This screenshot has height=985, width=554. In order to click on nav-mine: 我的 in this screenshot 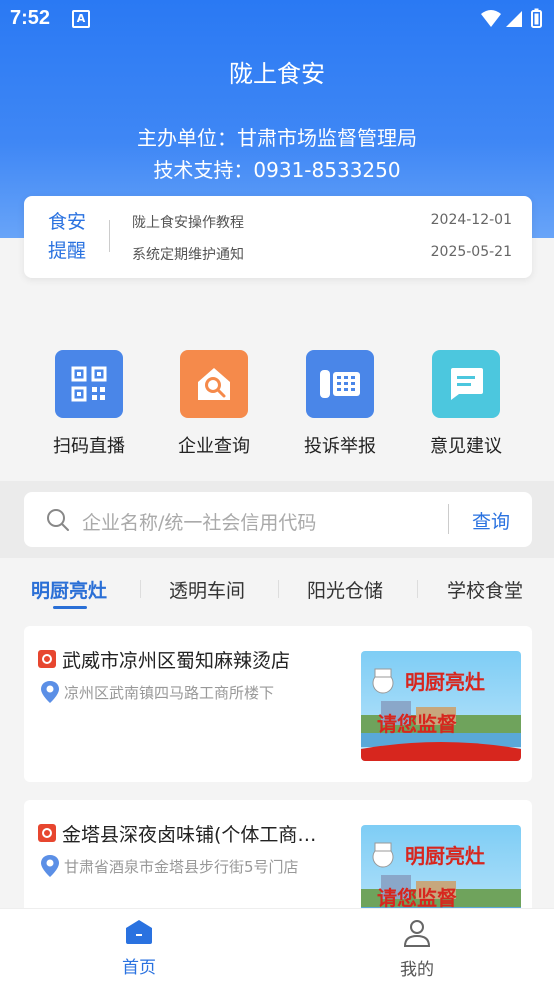, I will do `click(417, 949)`.